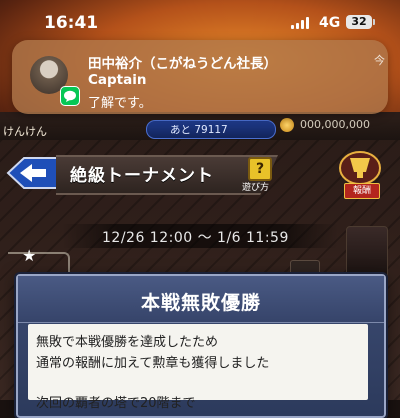 The height and width of the screenshot is (418, 400). Describe the element at coordinates (116, 403) in the screenshot. I see `dialog-line-4: 次回の覇者の塔で20階まで` at that location.